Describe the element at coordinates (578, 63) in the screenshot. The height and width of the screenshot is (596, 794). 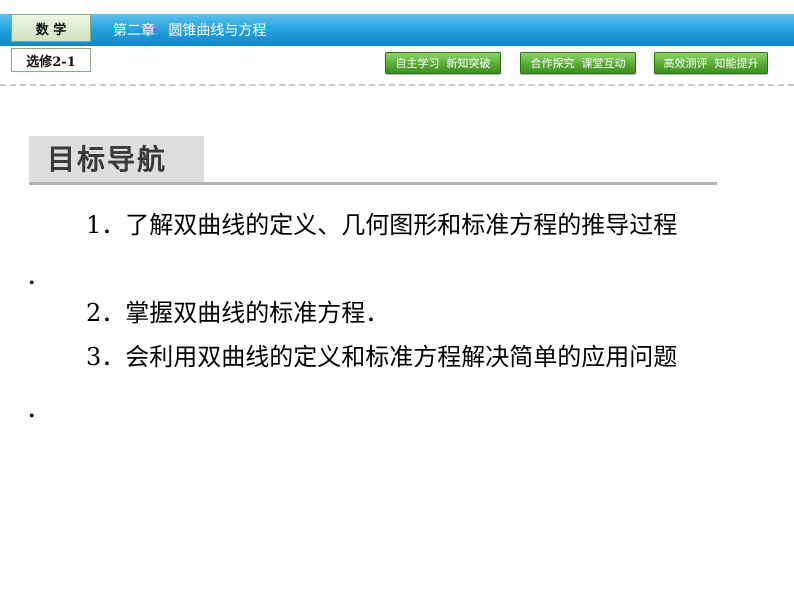
I see `nav-button-cooperative-inquiry: 合作探究 课堂互动` at that location.